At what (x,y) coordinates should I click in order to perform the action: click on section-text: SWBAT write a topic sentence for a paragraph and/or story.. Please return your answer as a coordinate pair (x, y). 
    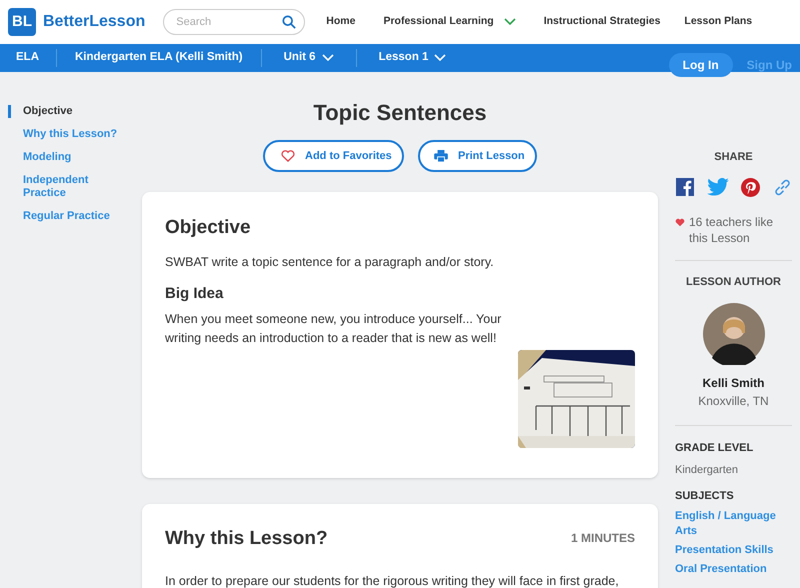
    Looking at the image, I should click on (330, 262).